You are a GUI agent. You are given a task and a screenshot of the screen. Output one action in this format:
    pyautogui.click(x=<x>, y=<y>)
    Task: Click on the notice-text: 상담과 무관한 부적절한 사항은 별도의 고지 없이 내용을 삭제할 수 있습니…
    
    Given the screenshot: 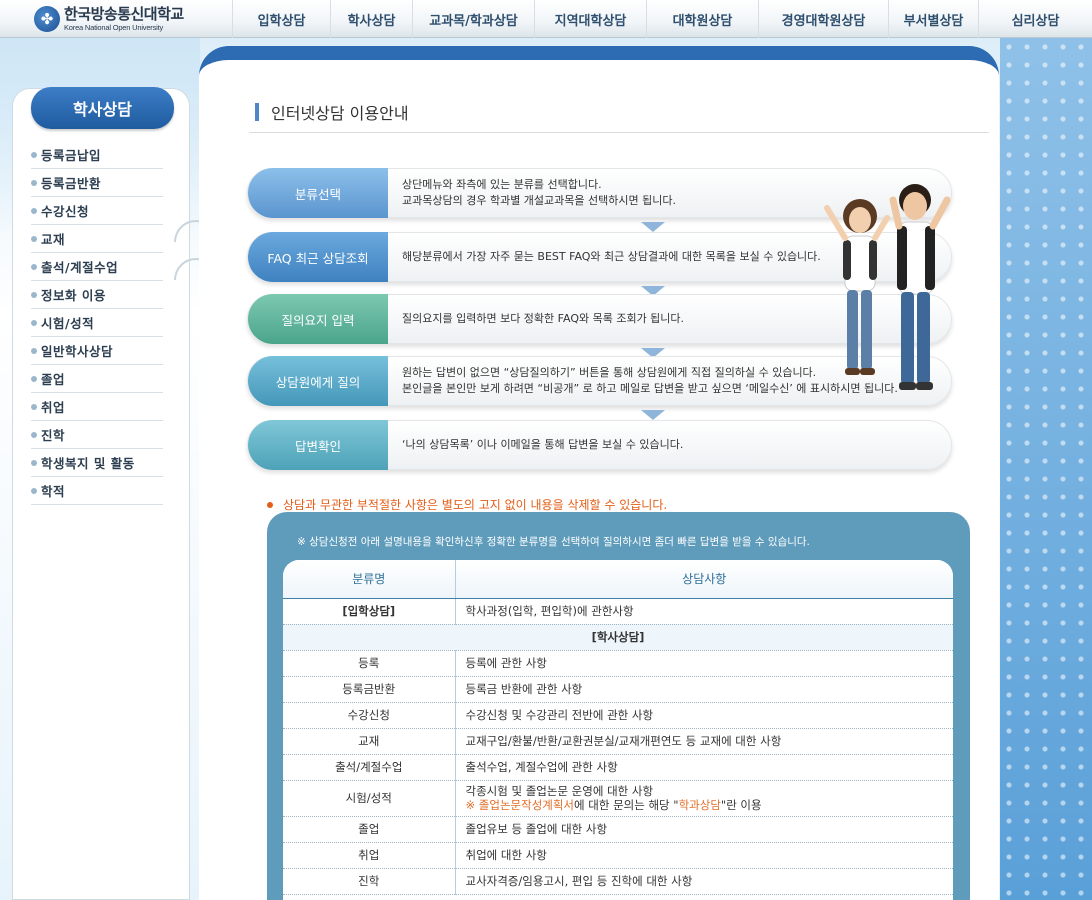 What is the action you would take?
    pyautogui.click(x=475, y=505)
    